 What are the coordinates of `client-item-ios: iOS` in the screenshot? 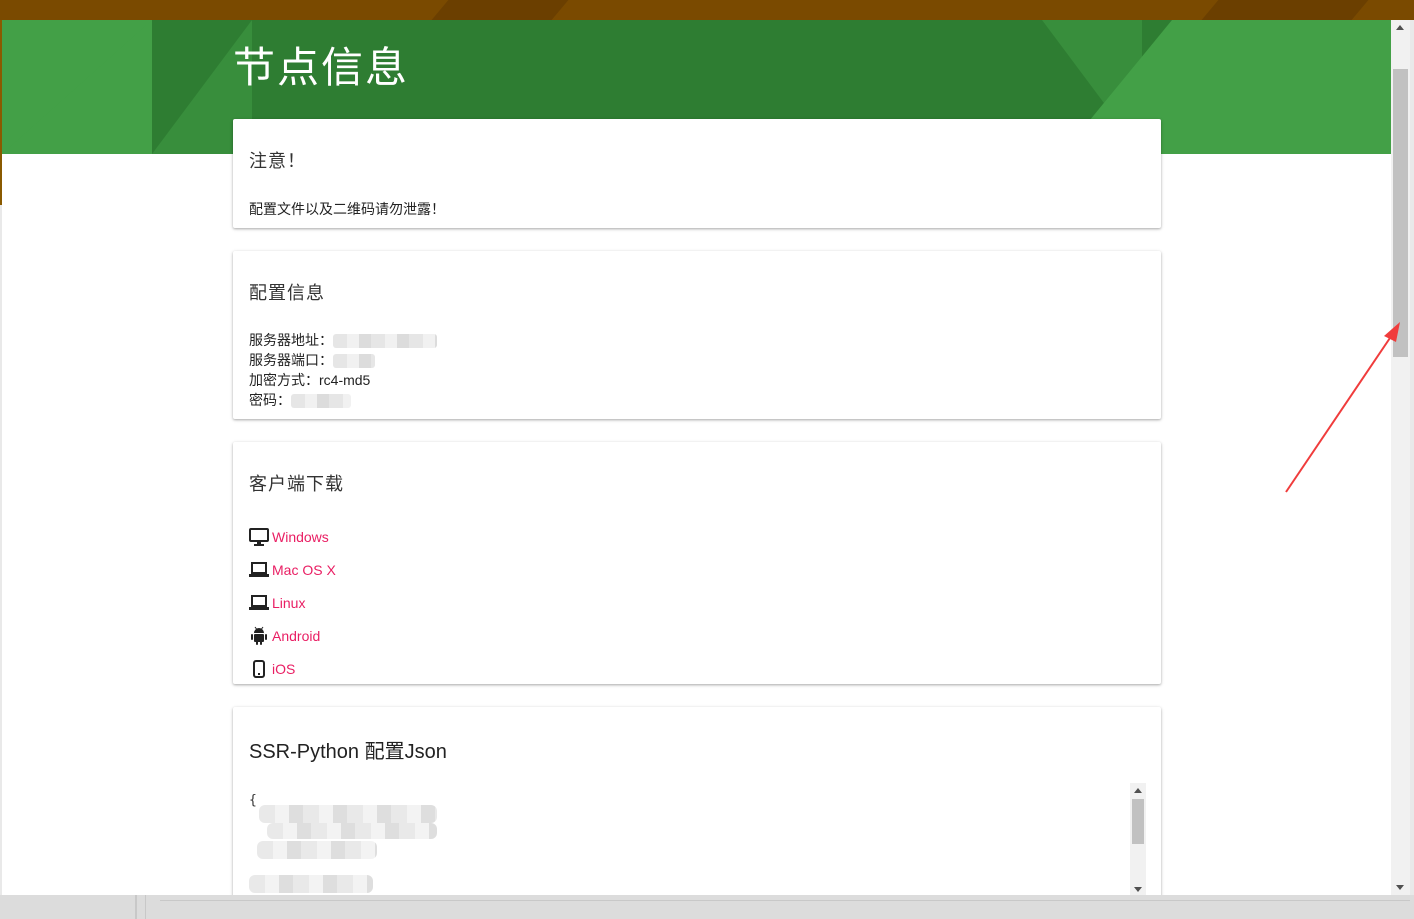 It's located at (697, 668).